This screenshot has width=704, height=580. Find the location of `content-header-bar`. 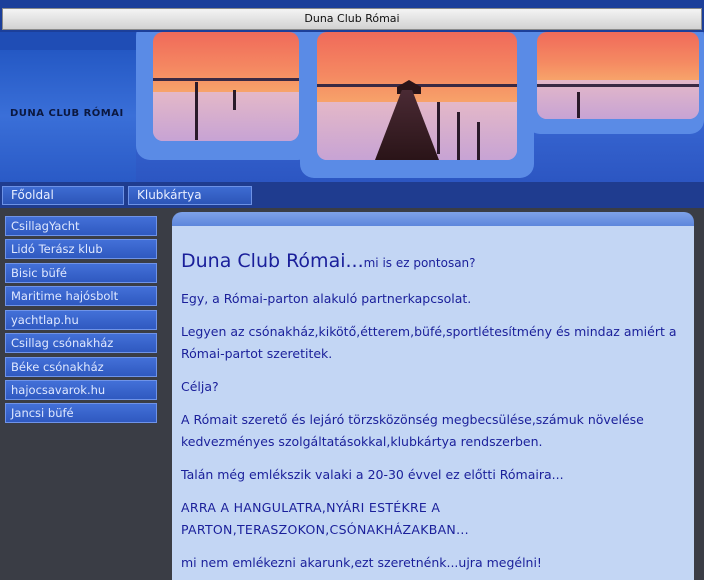

content-header-bar is located at coordinates (433, 219).